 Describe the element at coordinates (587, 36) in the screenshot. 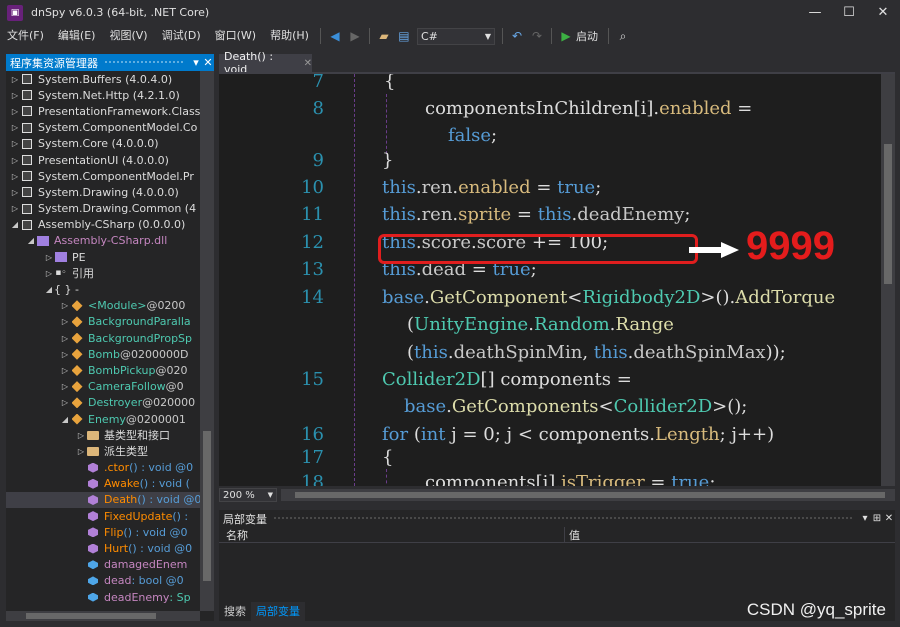

I see `start-button: 启动` at that location.